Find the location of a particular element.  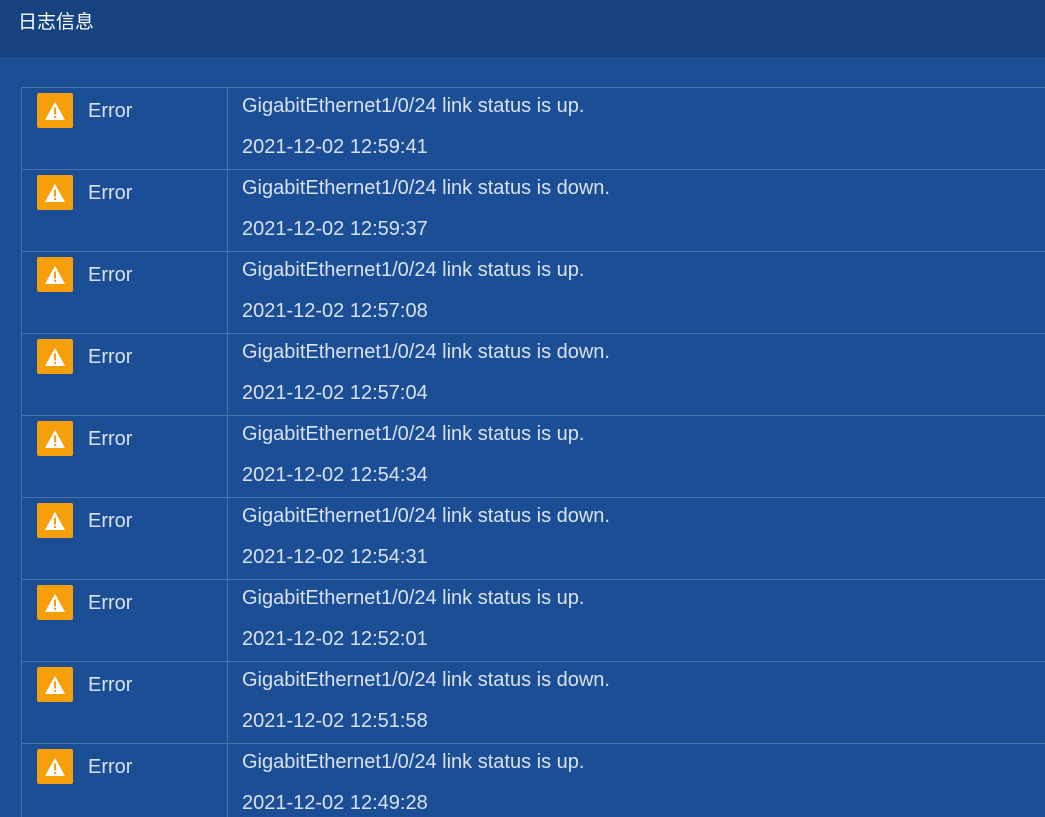

panel-header: 日志信息 is located at coordinates (522, 28).